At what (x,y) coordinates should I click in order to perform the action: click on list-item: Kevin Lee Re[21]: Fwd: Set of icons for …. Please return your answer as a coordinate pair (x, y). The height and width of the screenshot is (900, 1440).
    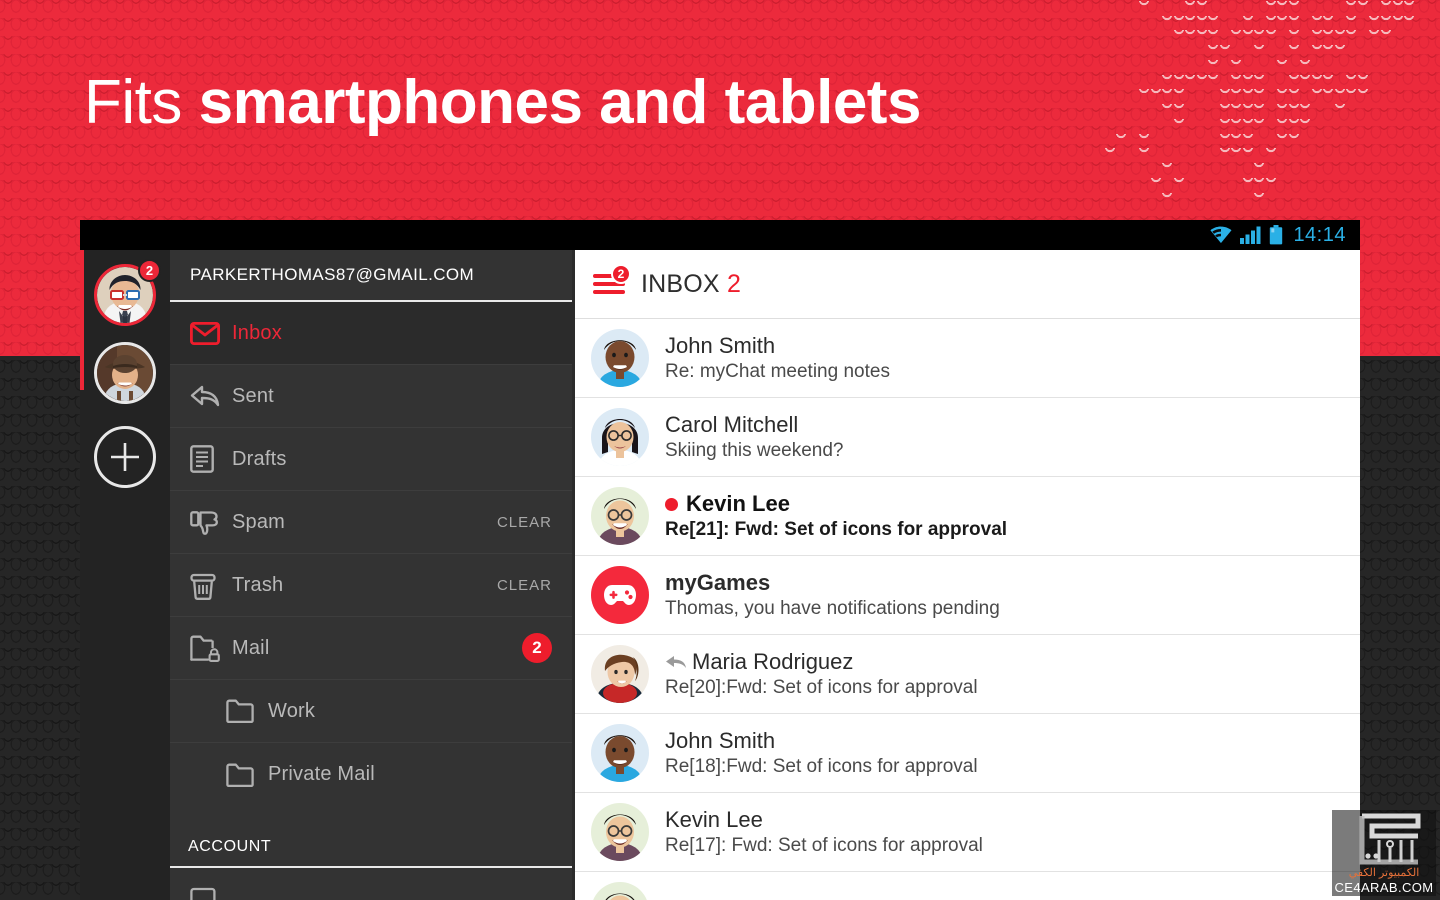
    Looking at the image, I should click on (967, 516).